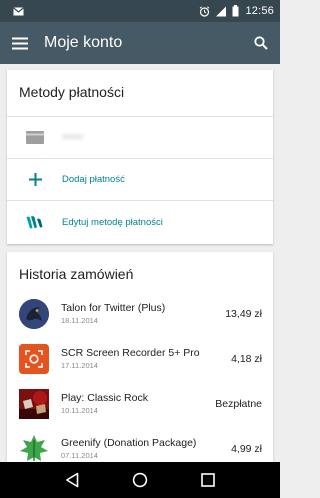 This screenshot has width=320, height=498. Describe the element at coordinates (18, 11) in the screenshot. I see `mail-icon` at that location.